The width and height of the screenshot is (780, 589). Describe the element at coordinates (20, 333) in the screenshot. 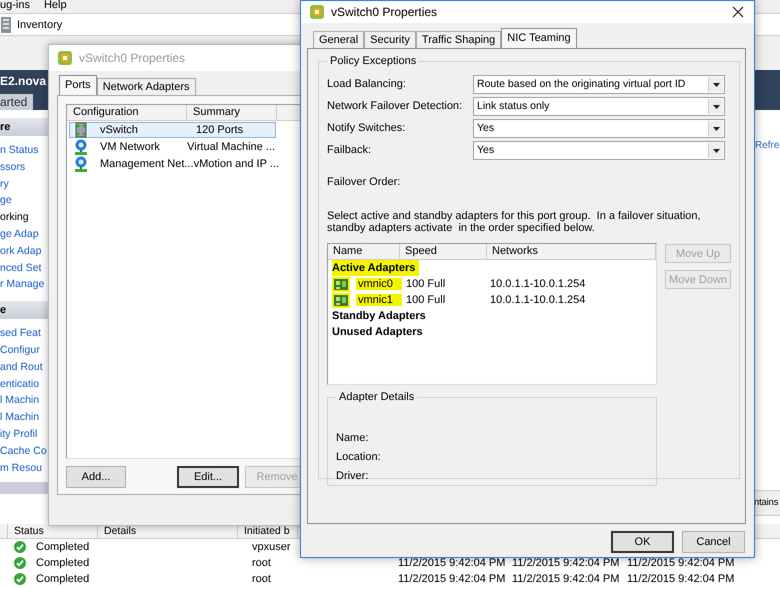

I see `sidebar-link: sed Feat` at that location.